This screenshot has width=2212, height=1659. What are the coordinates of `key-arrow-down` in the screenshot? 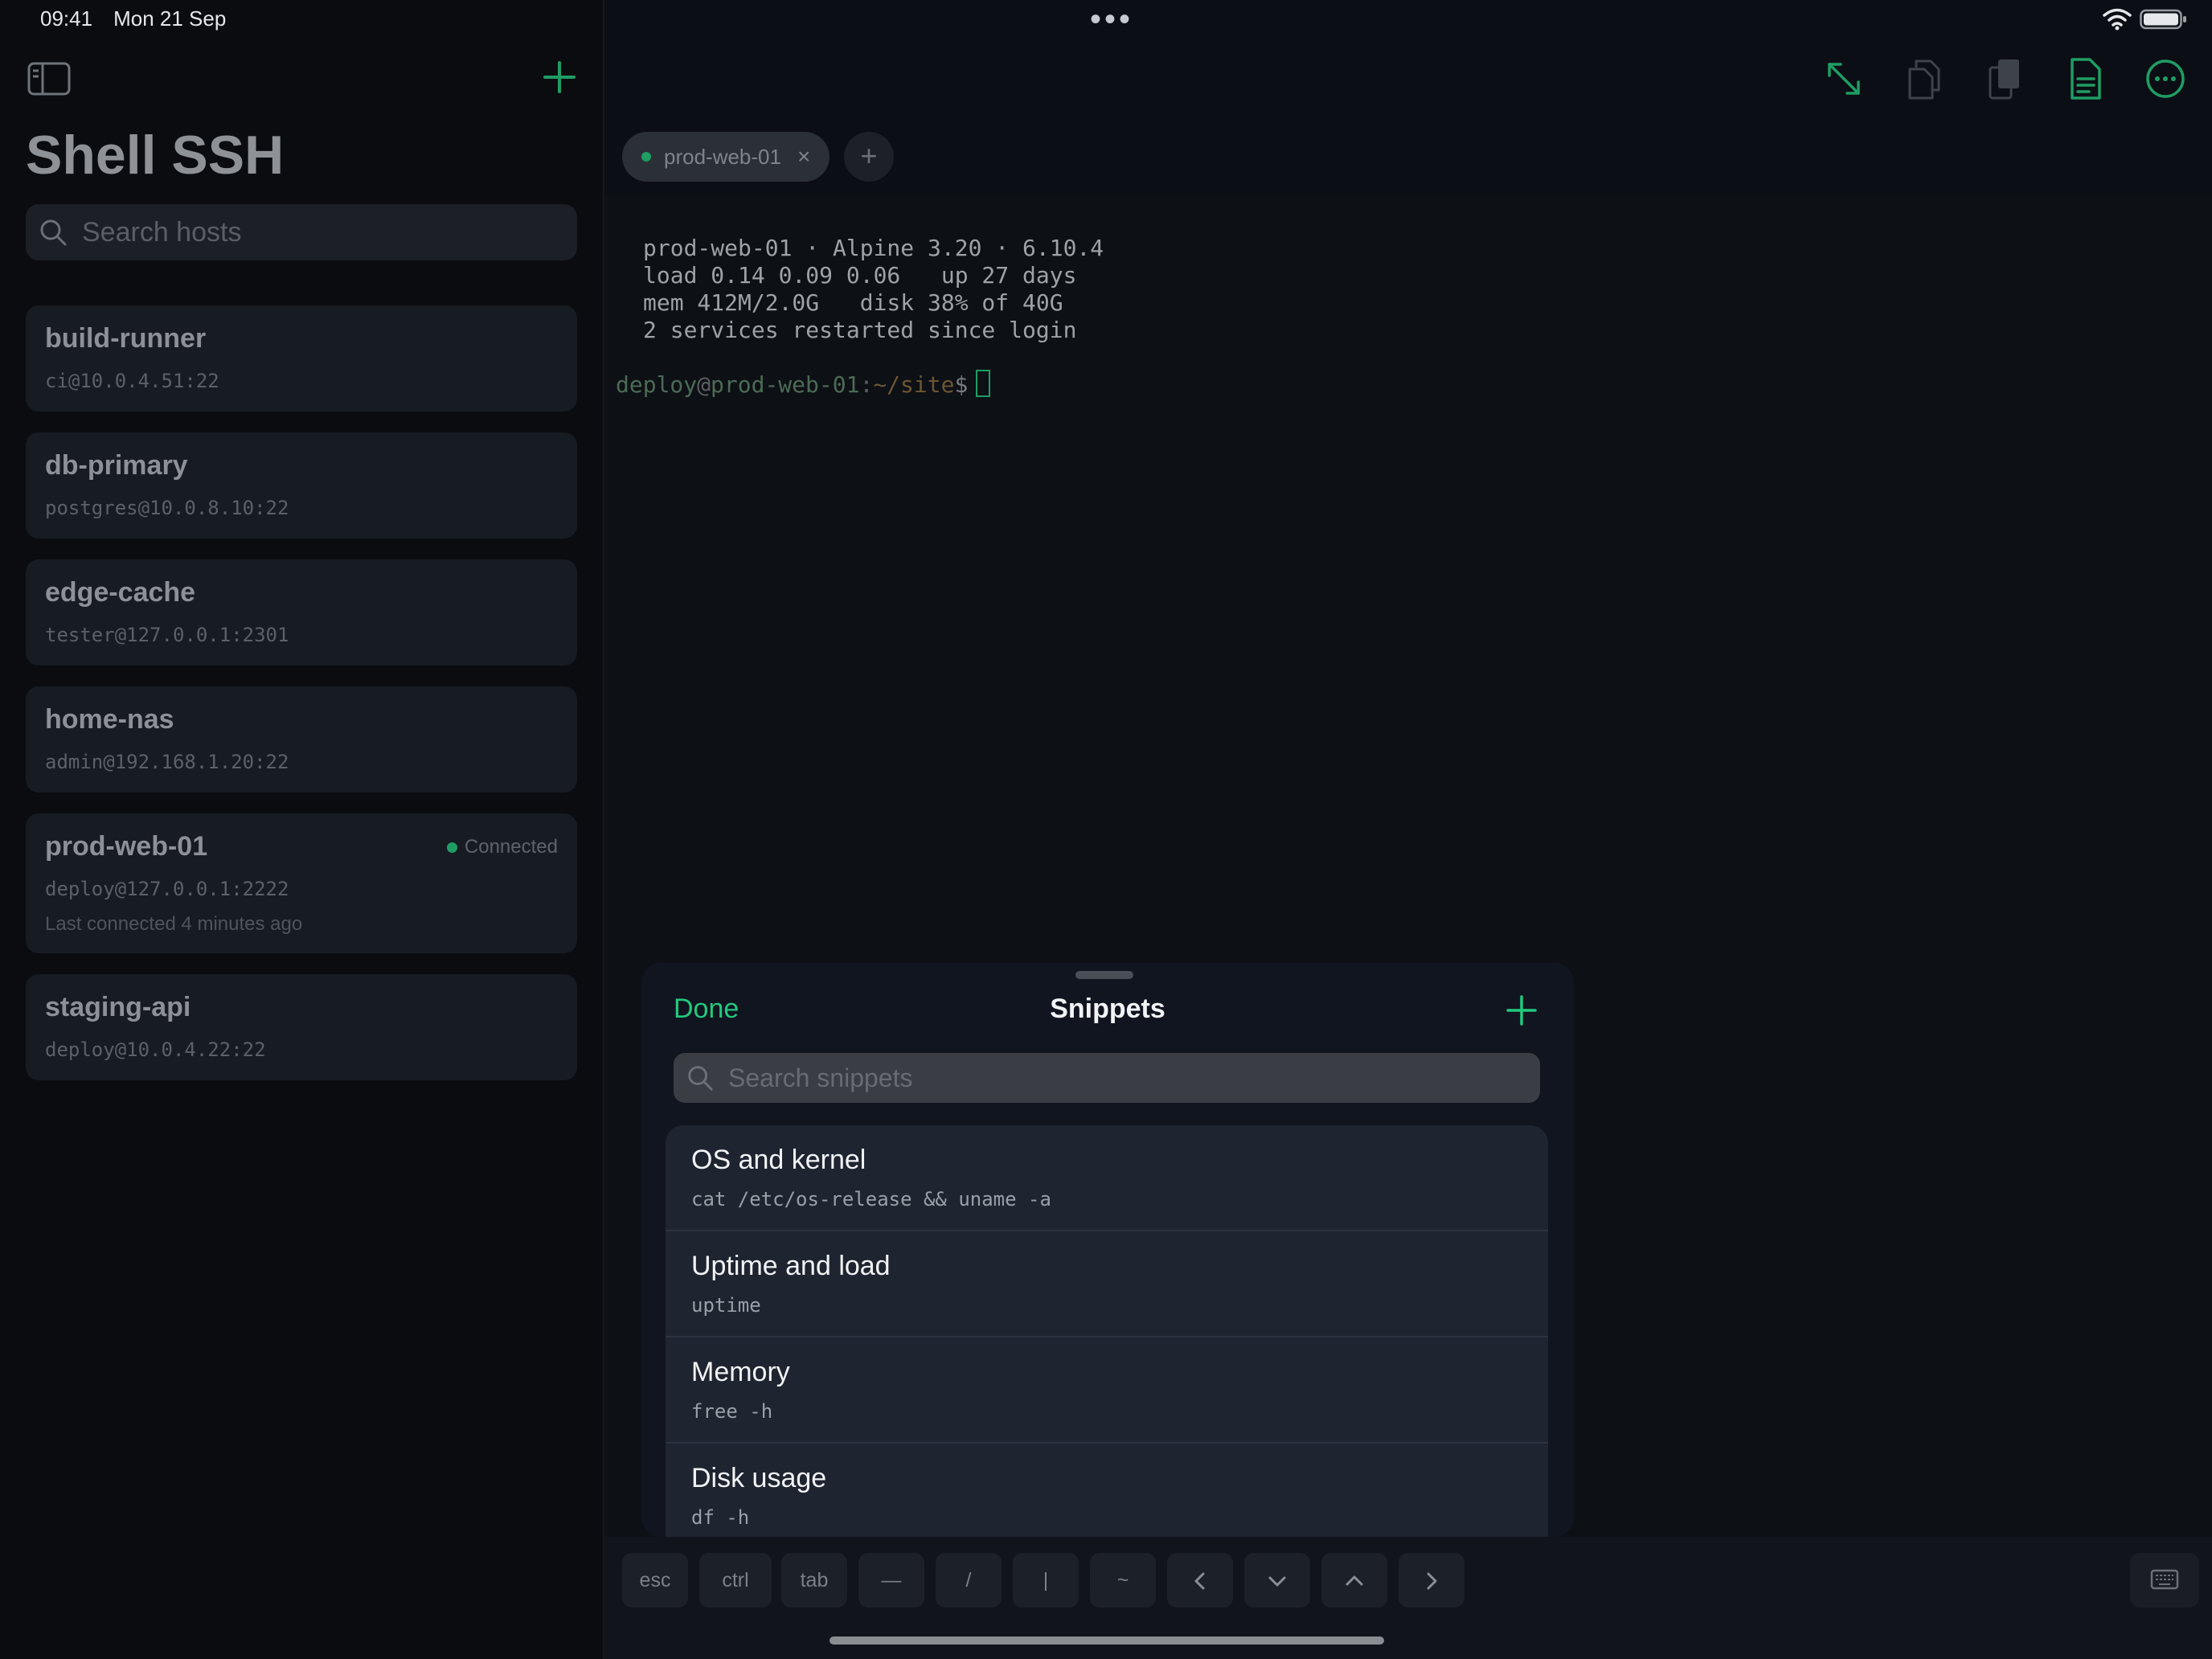 It's located at (1277, 1580).